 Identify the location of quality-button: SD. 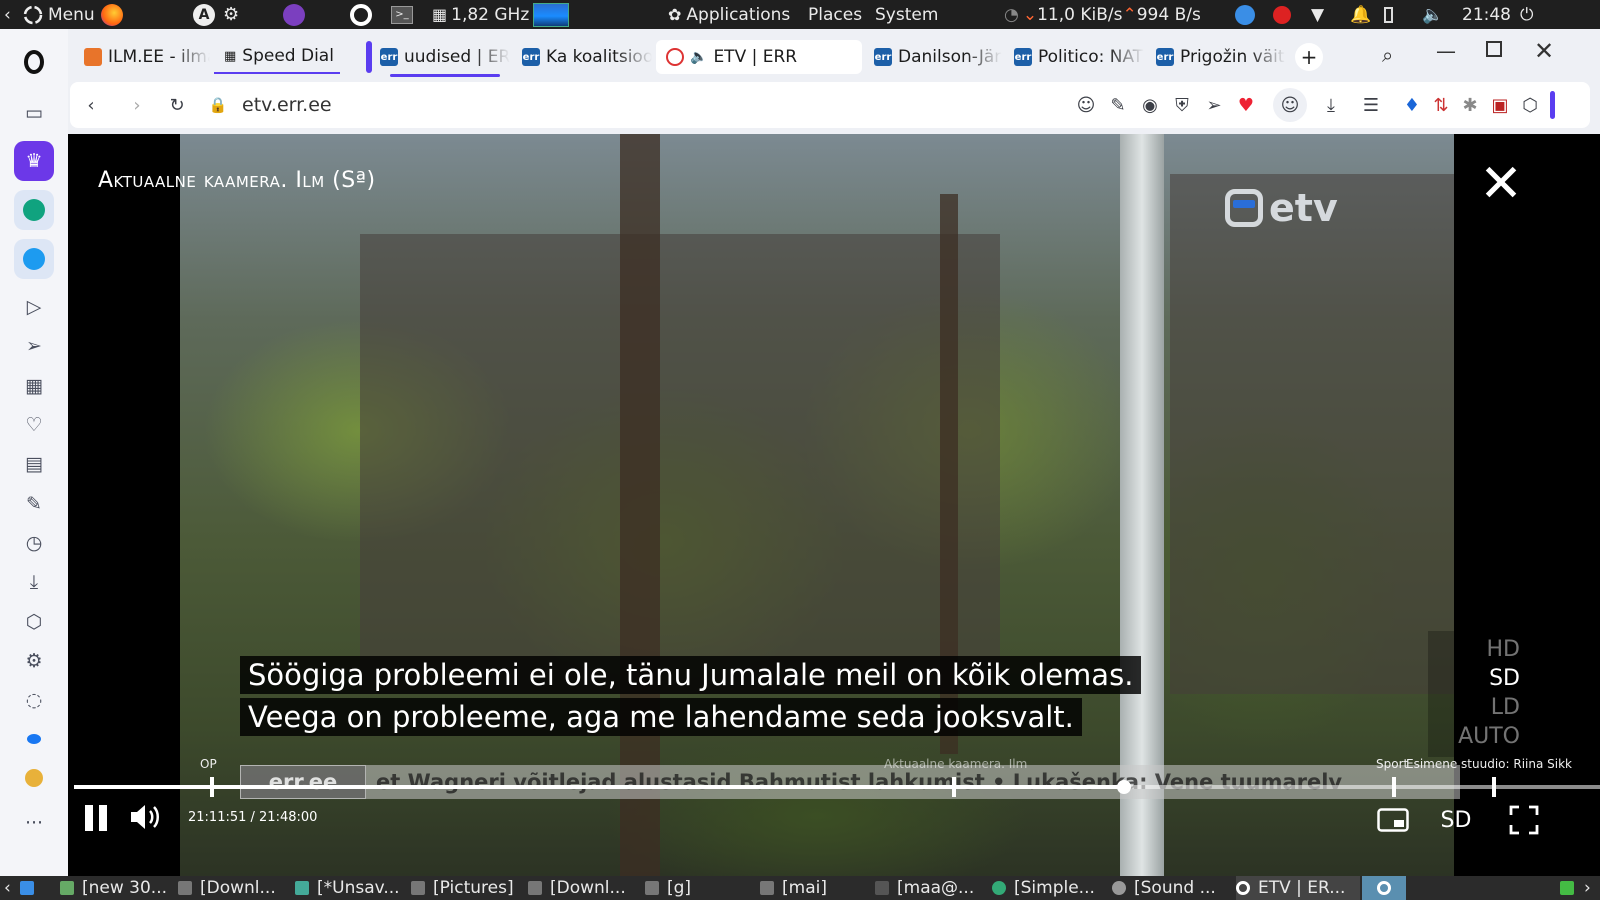
(1456, 820).